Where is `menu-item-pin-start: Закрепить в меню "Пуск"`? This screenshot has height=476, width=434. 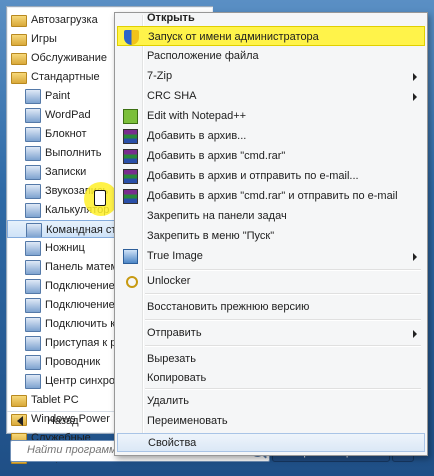 menu-item-pin-start: Закрепить в меню "Пуск" is located at coordinates (271, 236).